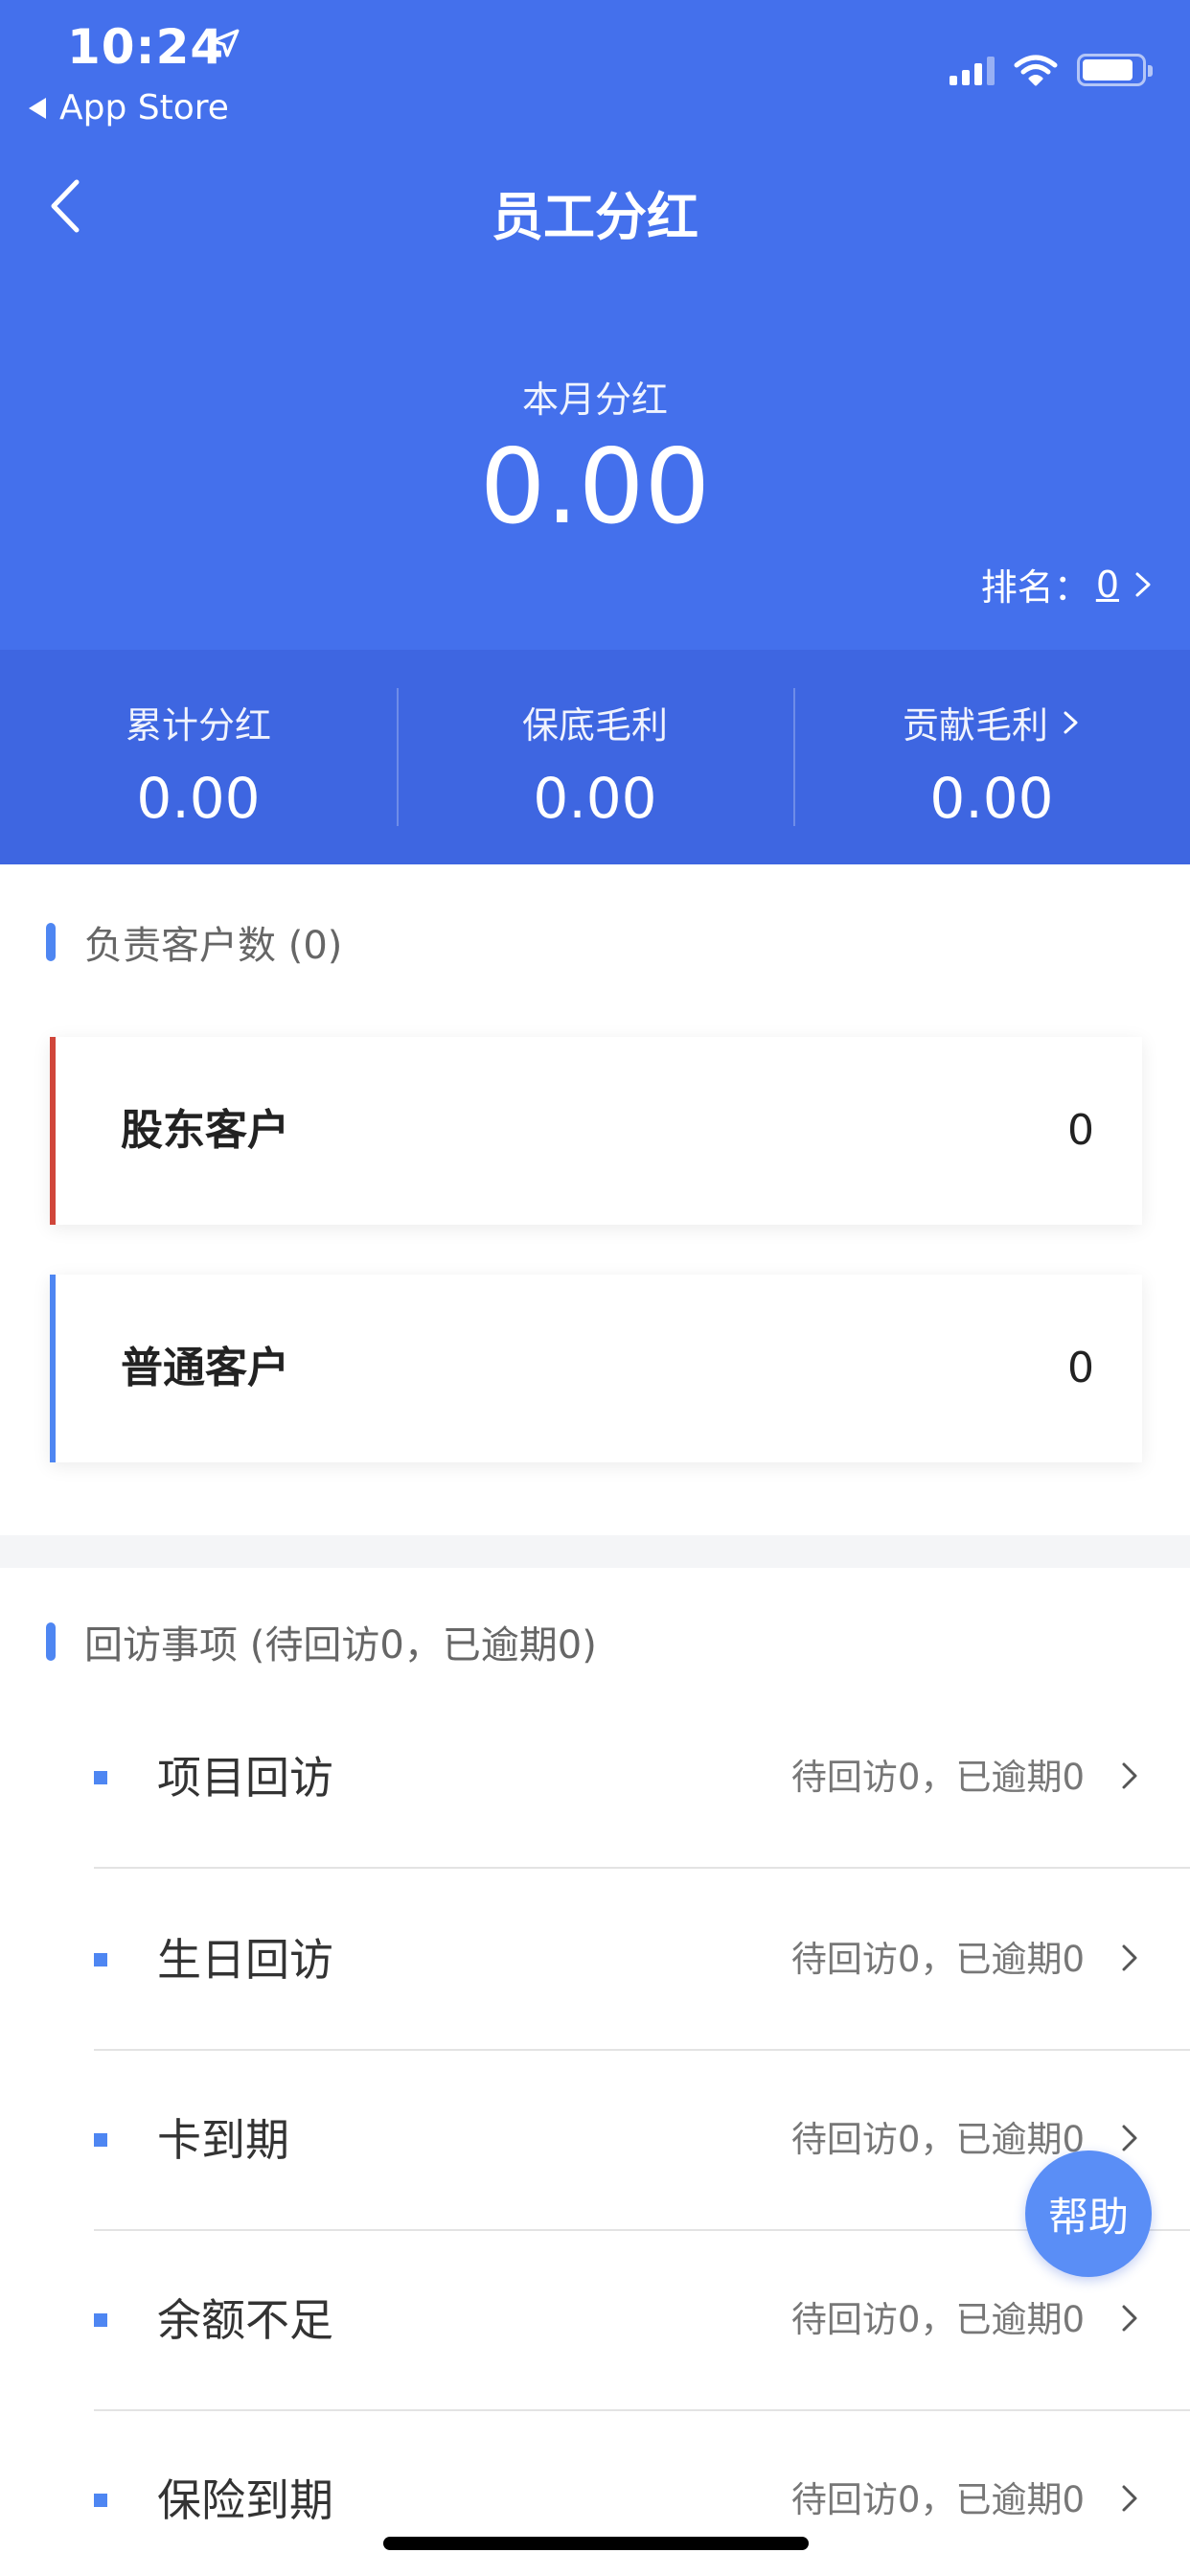 This screenshot has width=1190, height=2576. Describe the element at coordinates (1115, 70) in the screenshot. I see `battery-icon` at that location.